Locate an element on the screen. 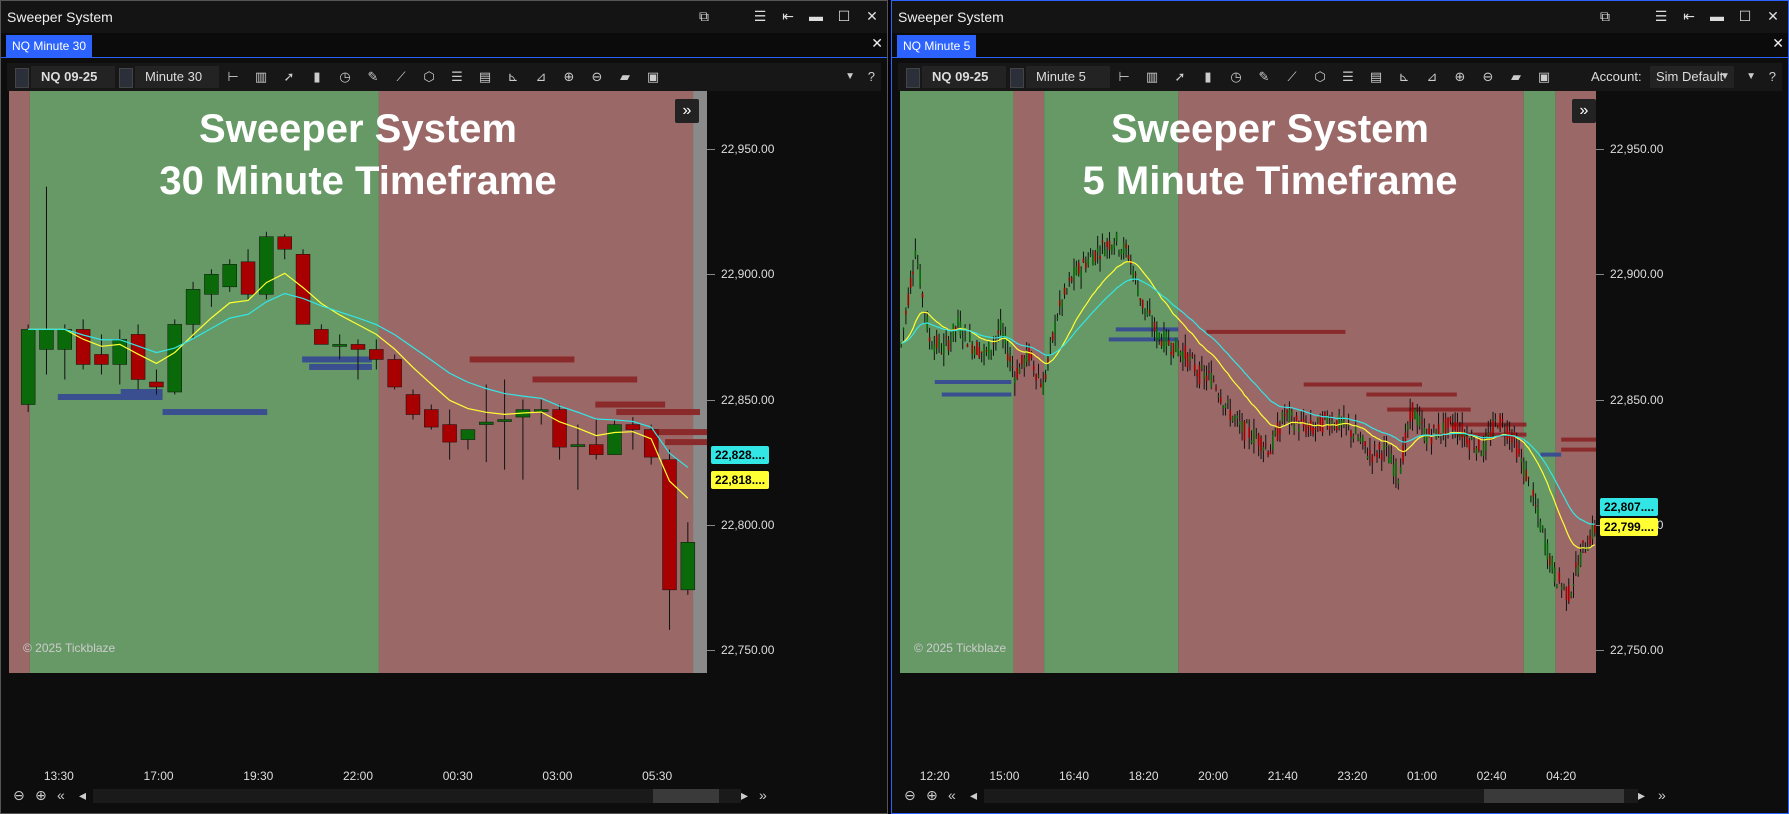 The image size is (1789, 814). account-dropdown-icon: ▼ is located at coordinates (1725, 76).